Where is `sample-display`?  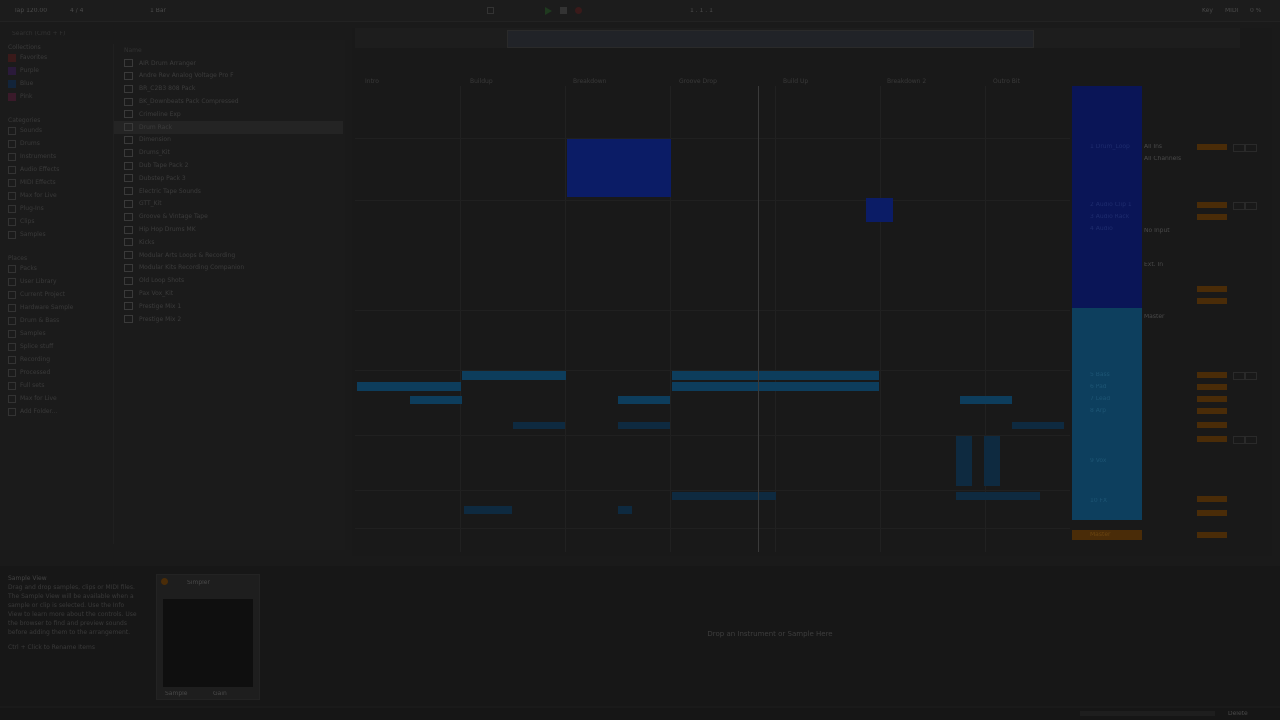 sample-display is located at coordinates (208, 643).